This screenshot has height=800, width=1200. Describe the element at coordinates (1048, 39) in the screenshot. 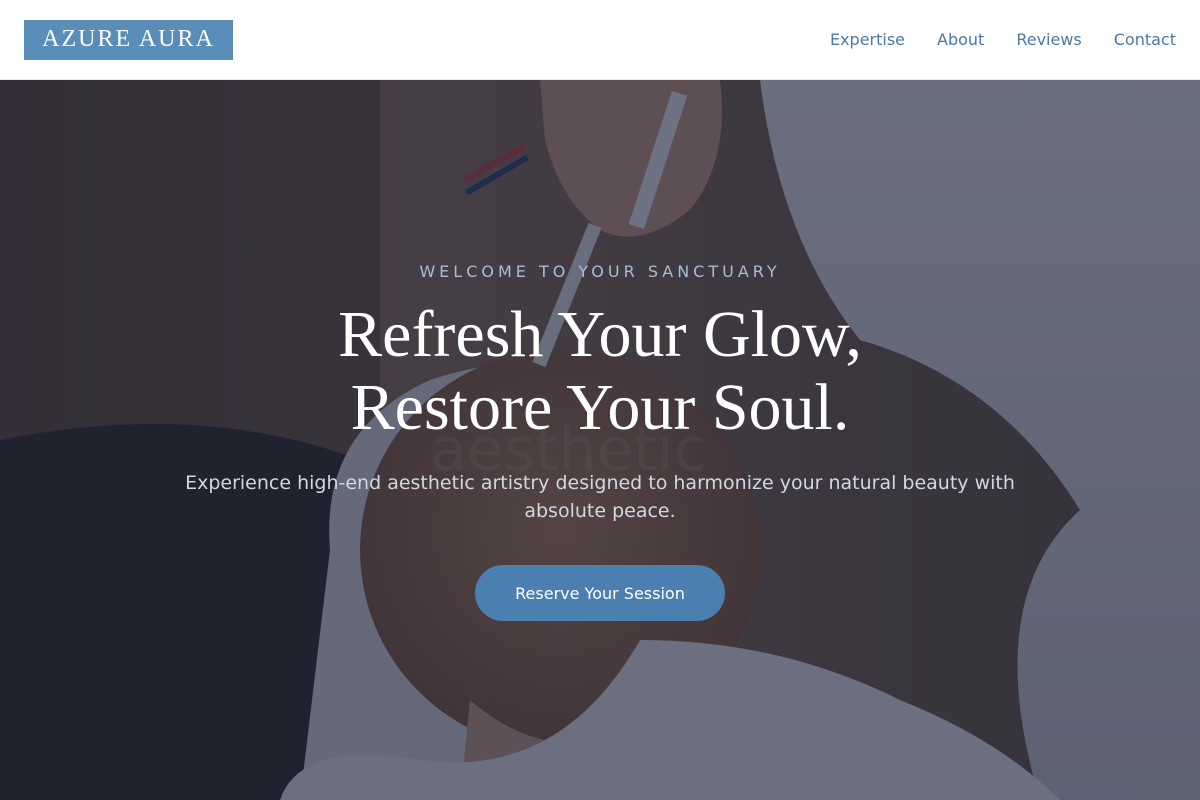

I see `nav-link-reviews: Reviews` at that location.